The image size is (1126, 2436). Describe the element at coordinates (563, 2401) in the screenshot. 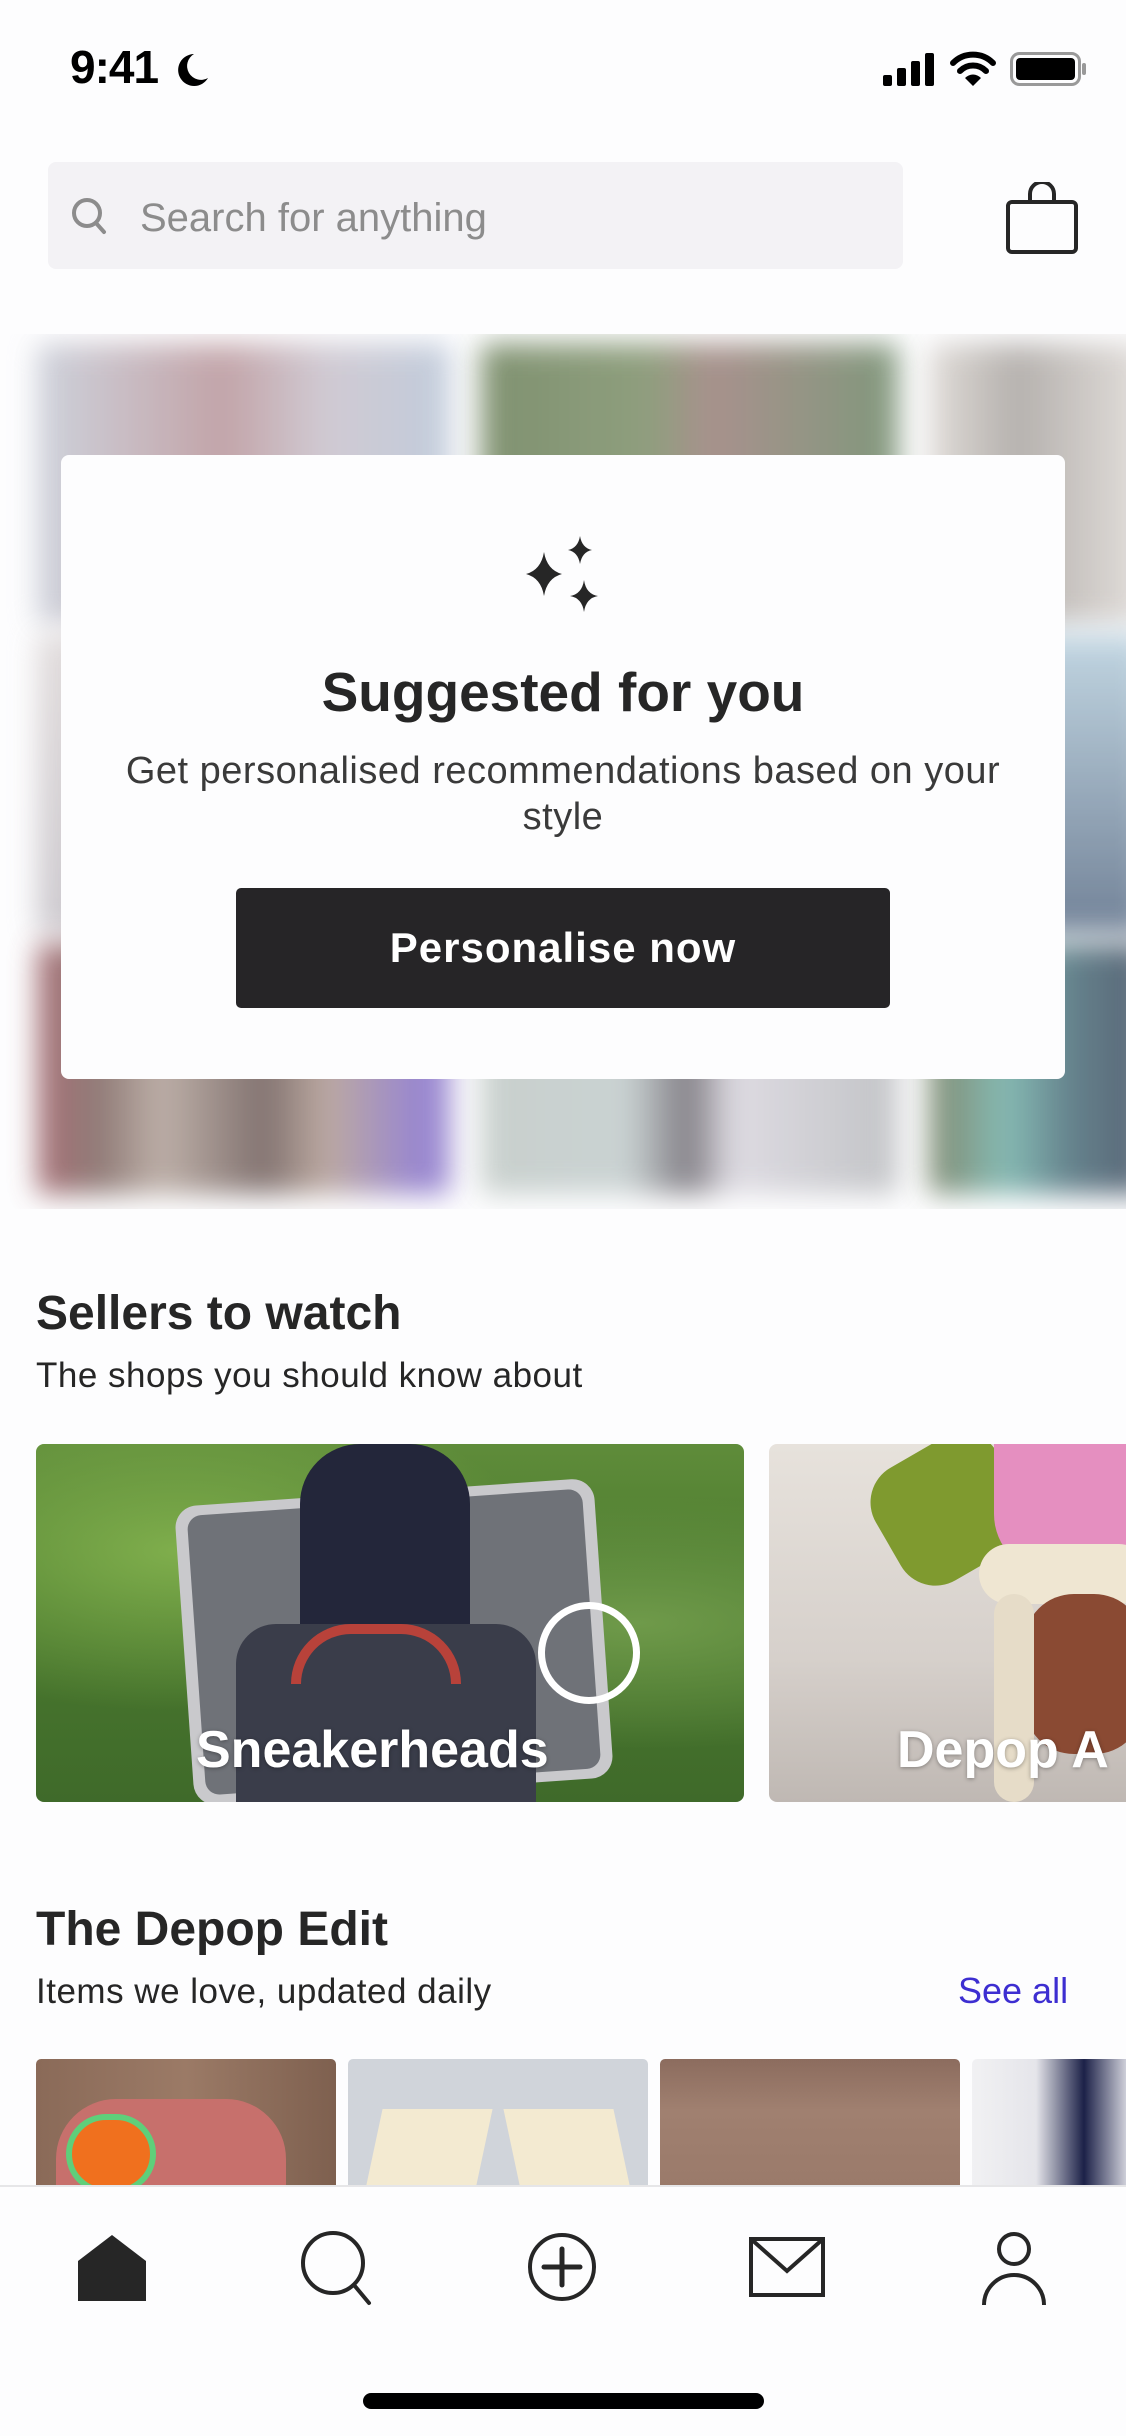

I see `home-indicator` at that location.